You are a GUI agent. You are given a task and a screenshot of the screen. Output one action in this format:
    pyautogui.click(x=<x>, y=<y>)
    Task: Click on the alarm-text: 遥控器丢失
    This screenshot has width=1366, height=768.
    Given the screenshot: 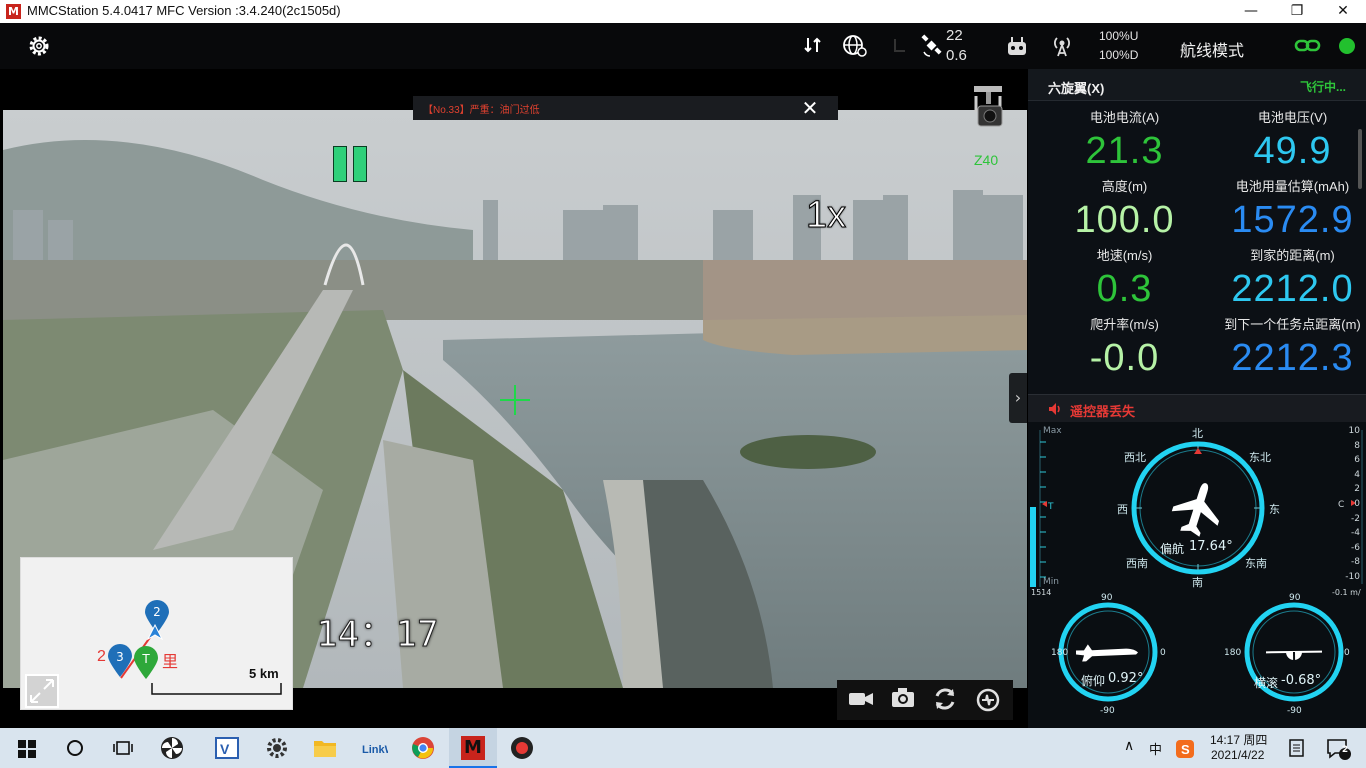 What is the action you would take?
    pyautogui.click(x=1103, y=411)
    